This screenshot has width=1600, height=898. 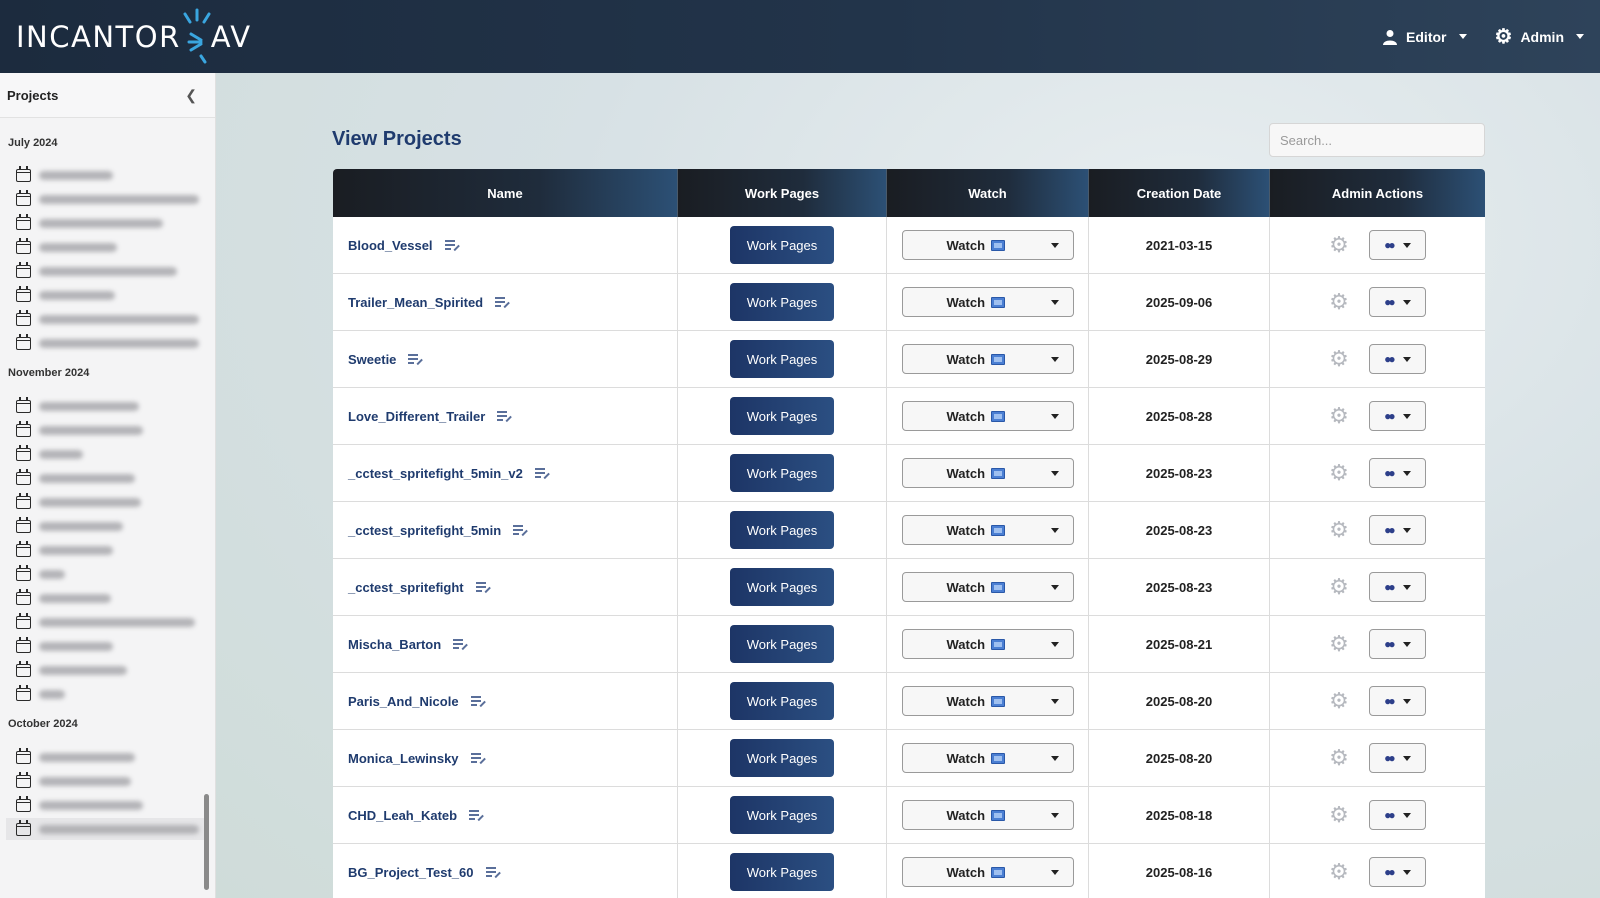 What do you see at coordinates (988, 193) in the screenshot?
I see `column-header-watch: Watch` at bounding box center [988, 193].